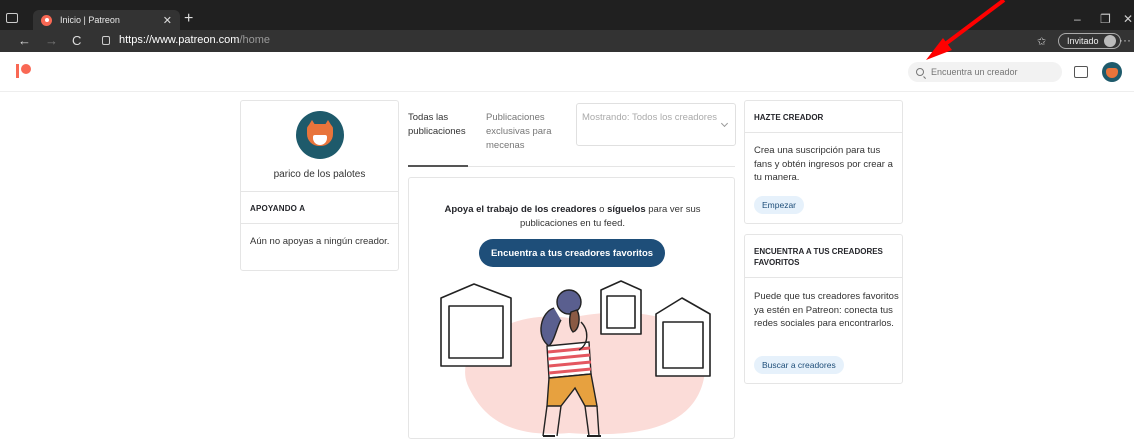 Image resolution: width=1134 pixels, height=442 pixels. Describe the element at coordinates (1109, 41) in the screenshot. I see `profile-avatar-icon` at that location.